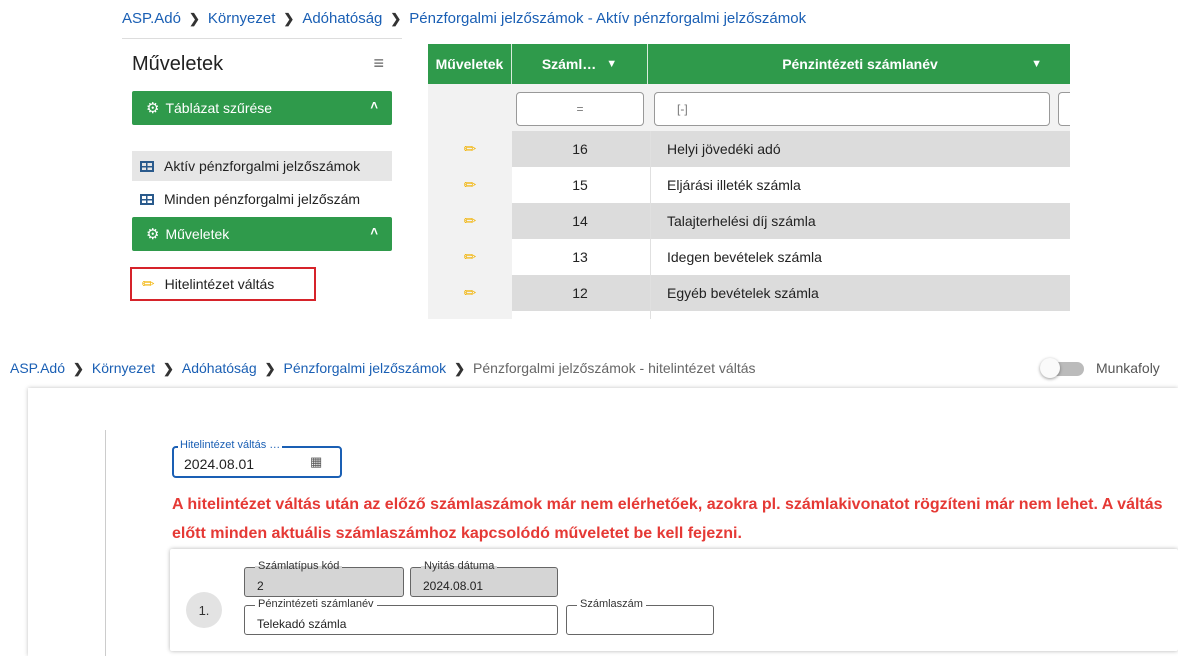 This screenshot has width=1178, height=656. What do you see at coordinates (316, 462) in the screenshot?
I see `calendar-icon: ▦` at bounding box center [316, 462].